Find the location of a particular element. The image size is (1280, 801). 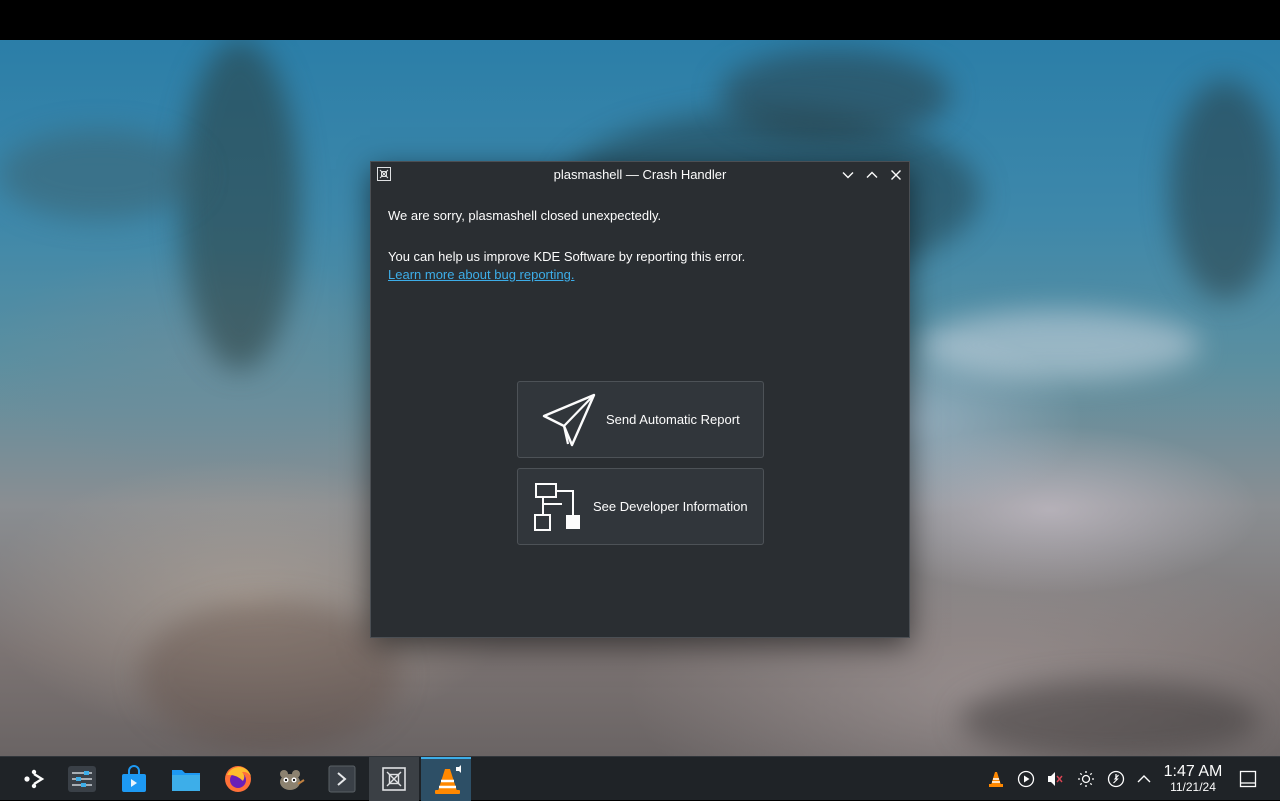

chevron-down-icon is located at coordinates (848, 175).